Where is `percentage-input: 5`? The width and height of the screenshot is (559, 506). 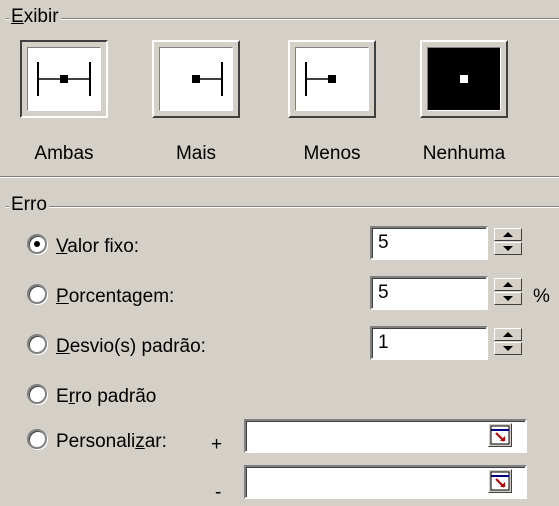
percentage-input: 5 is located at coordinates (429, 293).